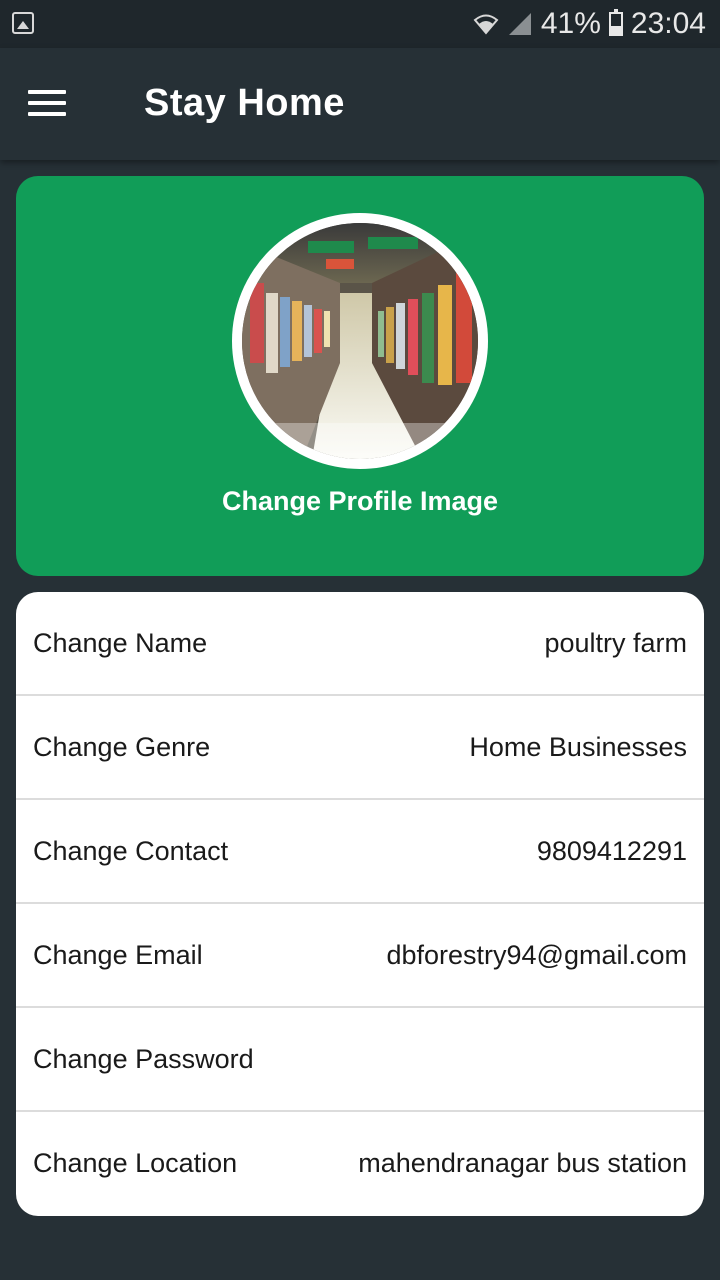  I want to click on change-contact-row: Change Contact 9809412291, so click(360, 852).